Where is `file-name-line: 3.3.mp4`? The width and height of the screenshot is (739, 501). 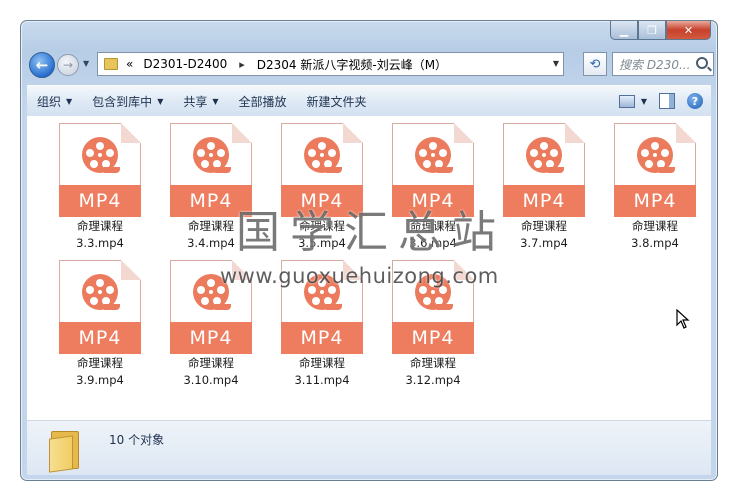 file-name-line: 3.3.mp4 is located at coordinates (100, 243).